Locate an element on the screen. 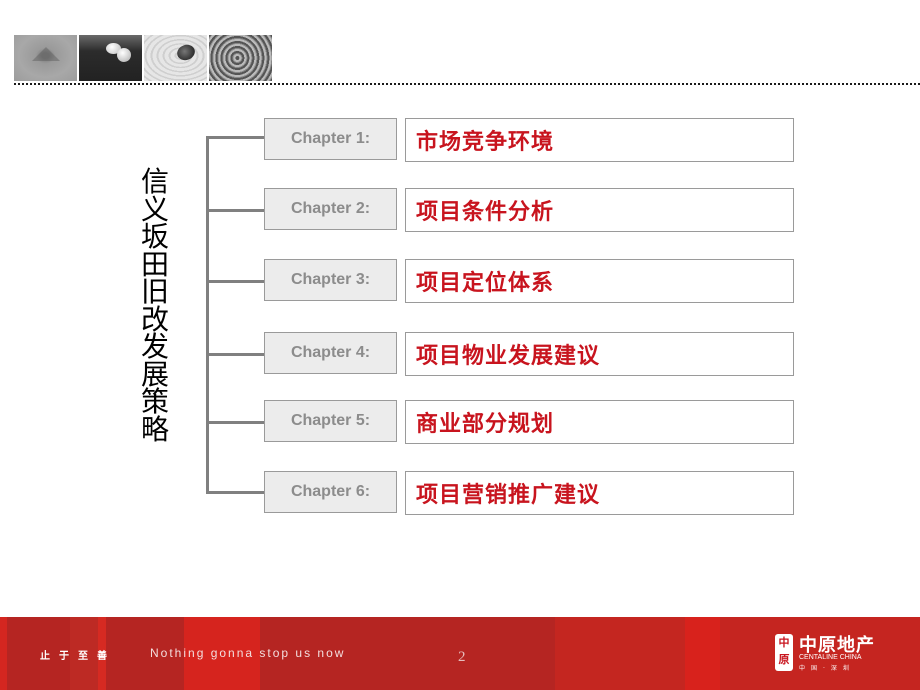 Image resolution: width=920 pixels, height=690 pixels. footer-slogan-cn: 止于至善 is located at coordinates (78, 656).